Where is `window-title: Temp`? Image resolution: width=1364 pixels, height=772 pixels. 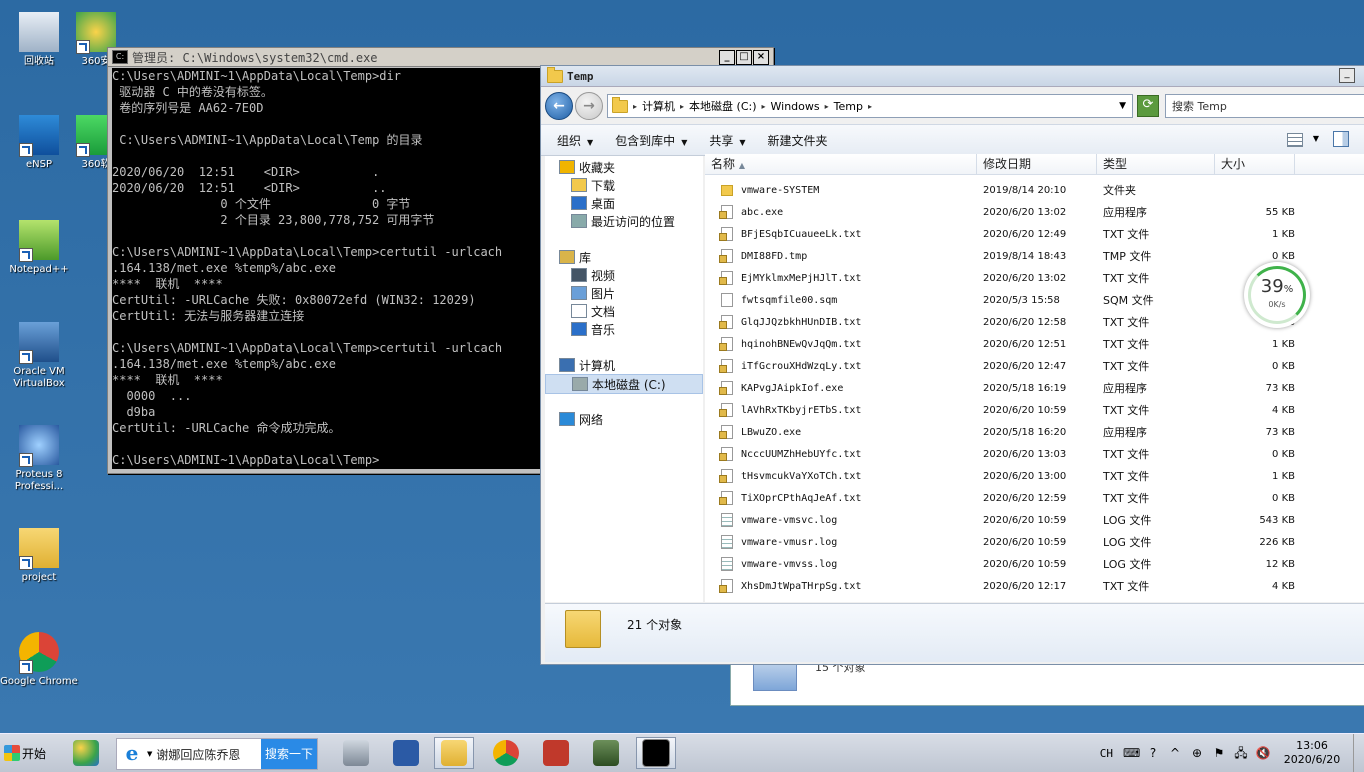 window-title: Temp is located at coordinates (580, 76).